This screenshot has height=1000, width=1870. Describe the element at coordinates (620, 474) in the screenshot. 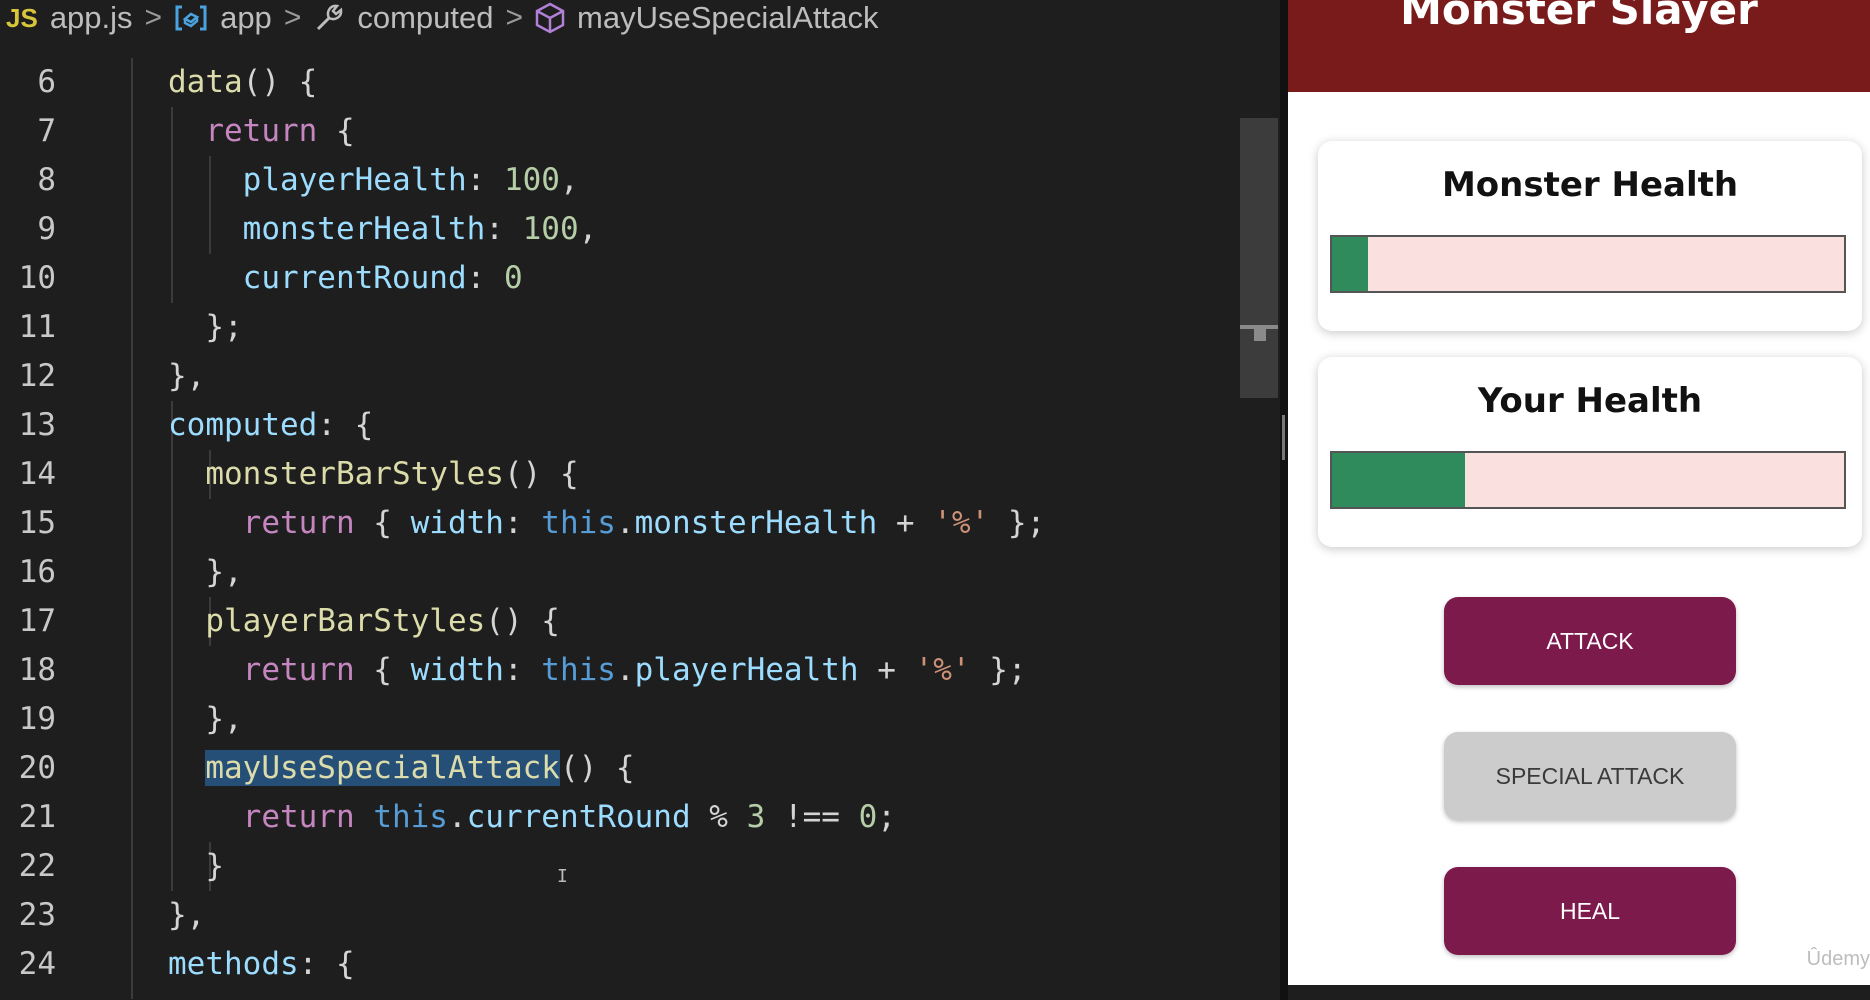

I see `code-line: 14 monsterBarStyles() {` at that location.